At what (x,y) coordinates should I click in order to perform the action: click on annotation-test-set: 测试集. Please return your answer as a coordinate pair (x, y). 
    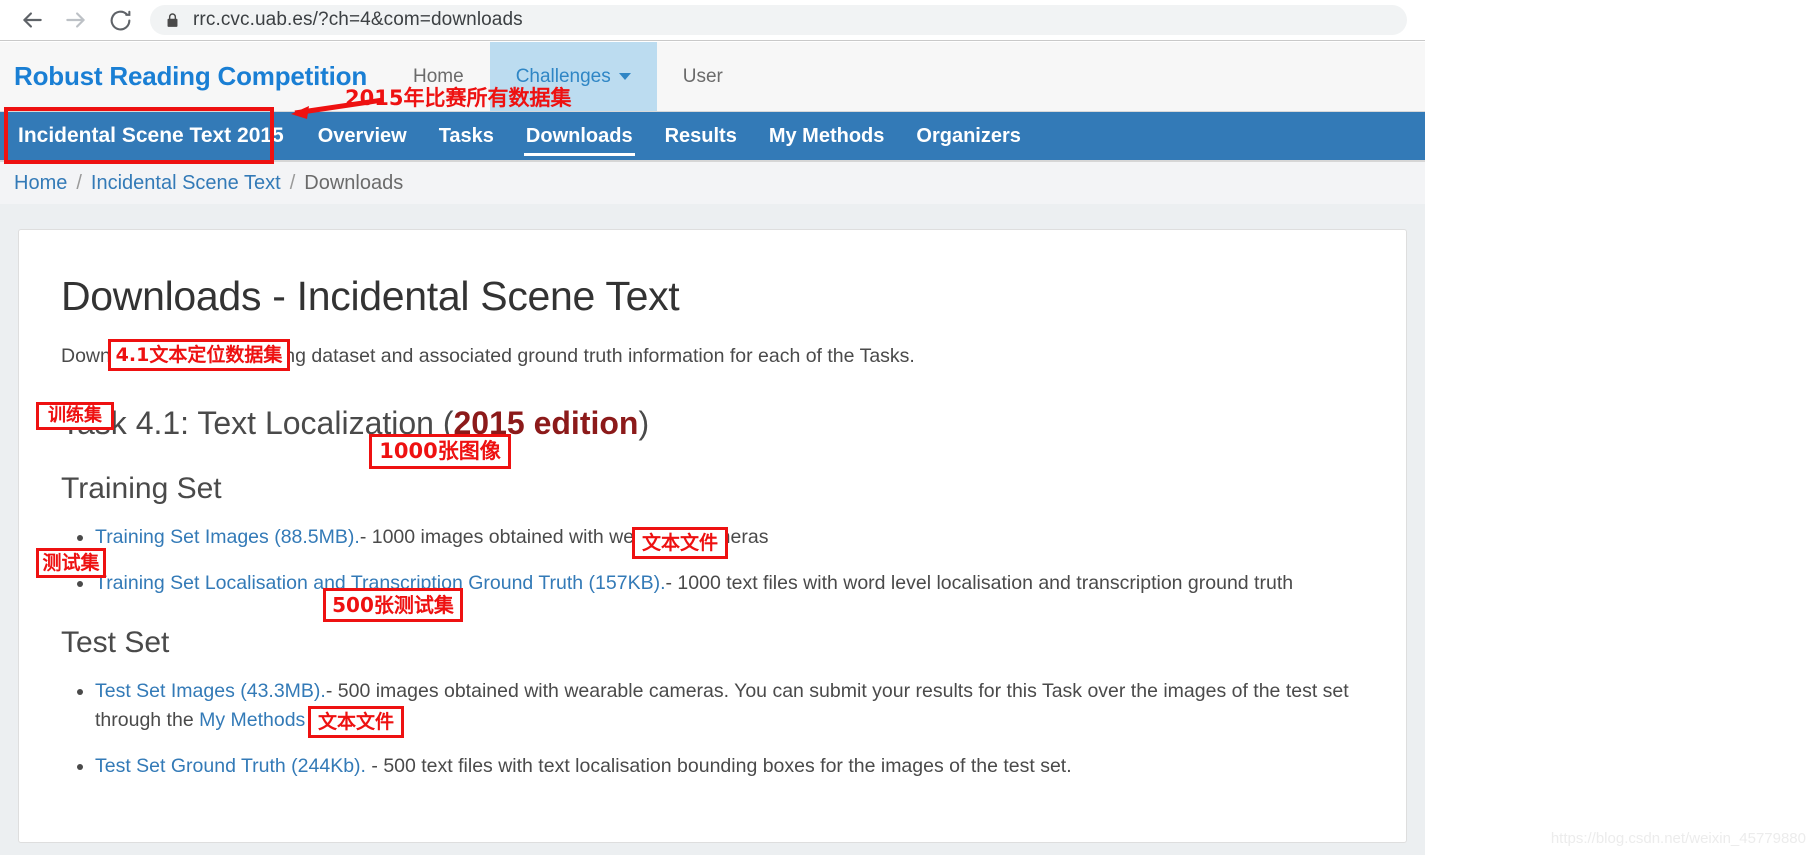
    Looking at the image, I should click on (71, 563).